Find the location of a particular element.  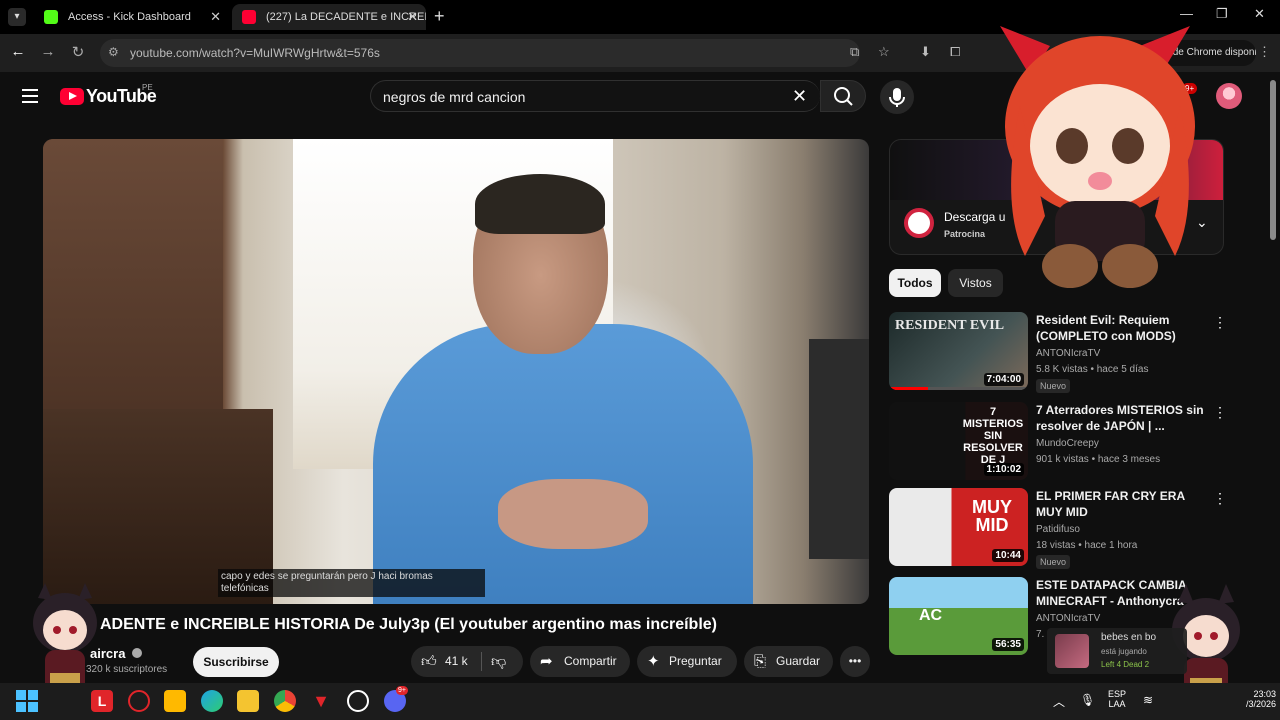

friend-avatar is located at coordinates (1072, 651).